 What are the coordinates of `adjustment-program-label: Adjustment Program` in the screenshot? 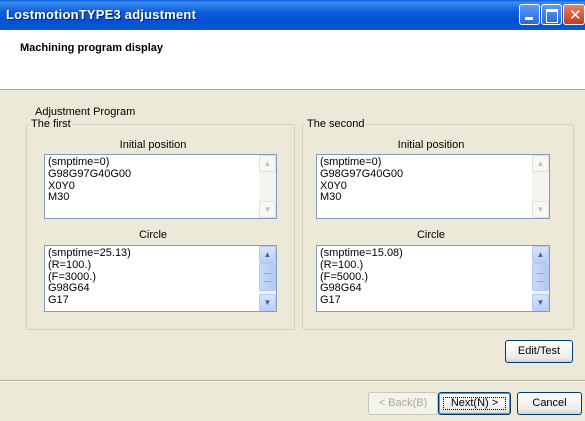 It's located at (85, 112).